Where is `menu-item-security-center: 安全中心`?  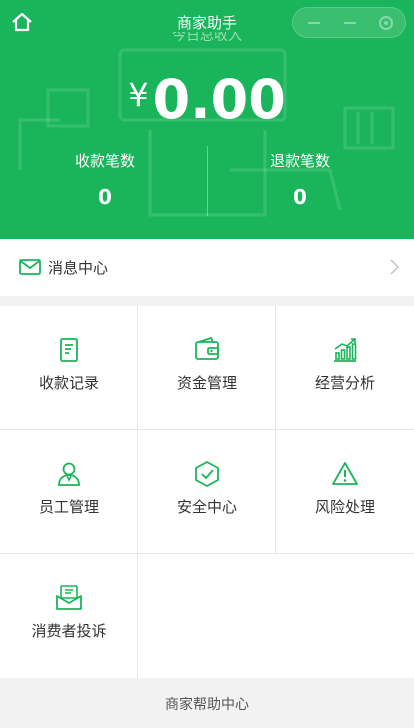
menu-item-security-center: 安全中心 is located at coordinates (207, 492).